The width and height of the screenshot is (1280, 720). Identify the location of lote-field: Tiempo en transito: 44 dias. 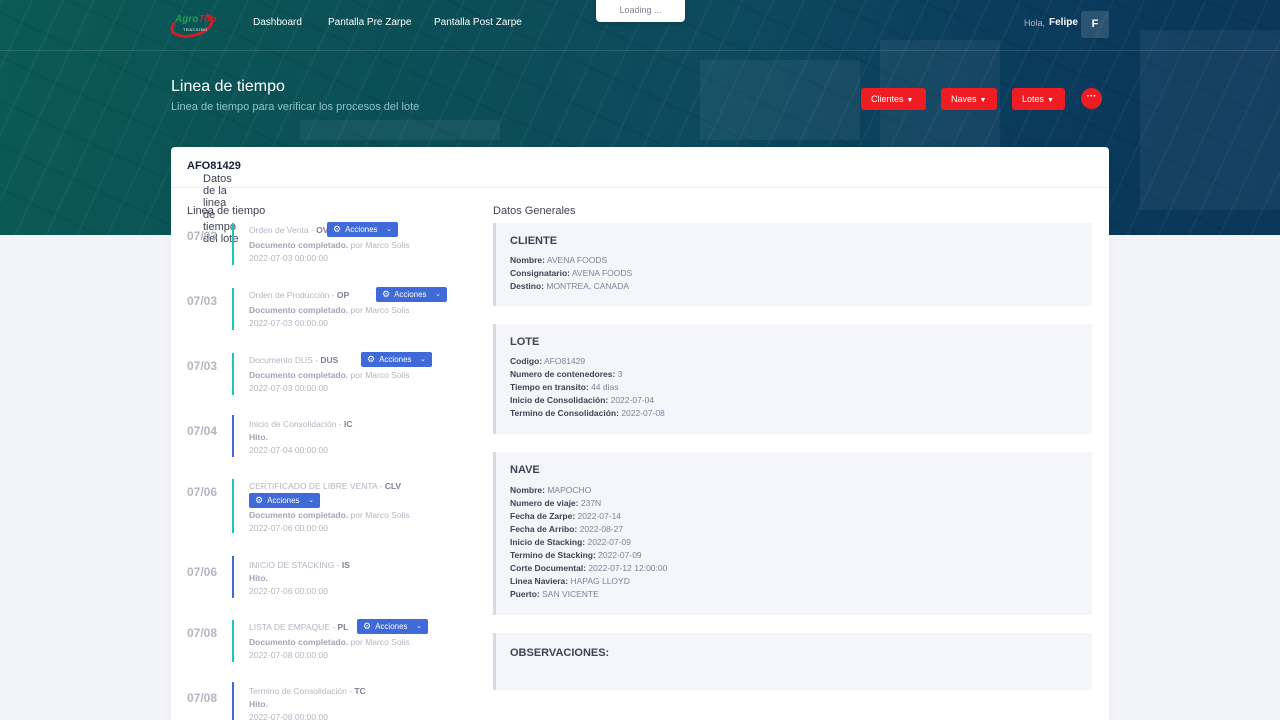
(564, 387).